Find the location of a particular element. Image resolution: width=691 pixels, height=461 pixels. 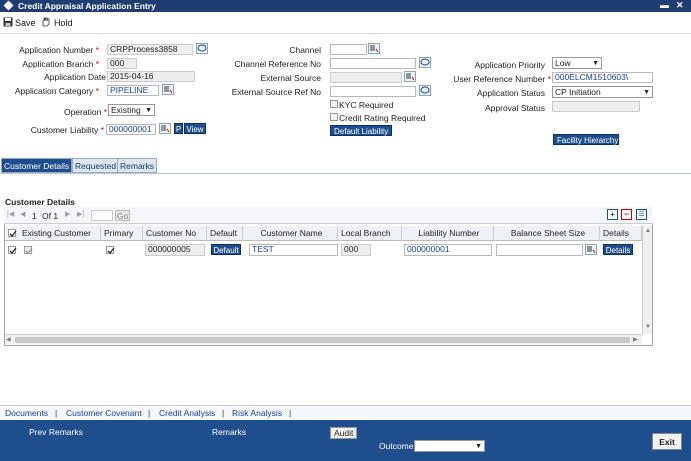

approval-status-label: Approval Status is located at coordinates (514, 108).